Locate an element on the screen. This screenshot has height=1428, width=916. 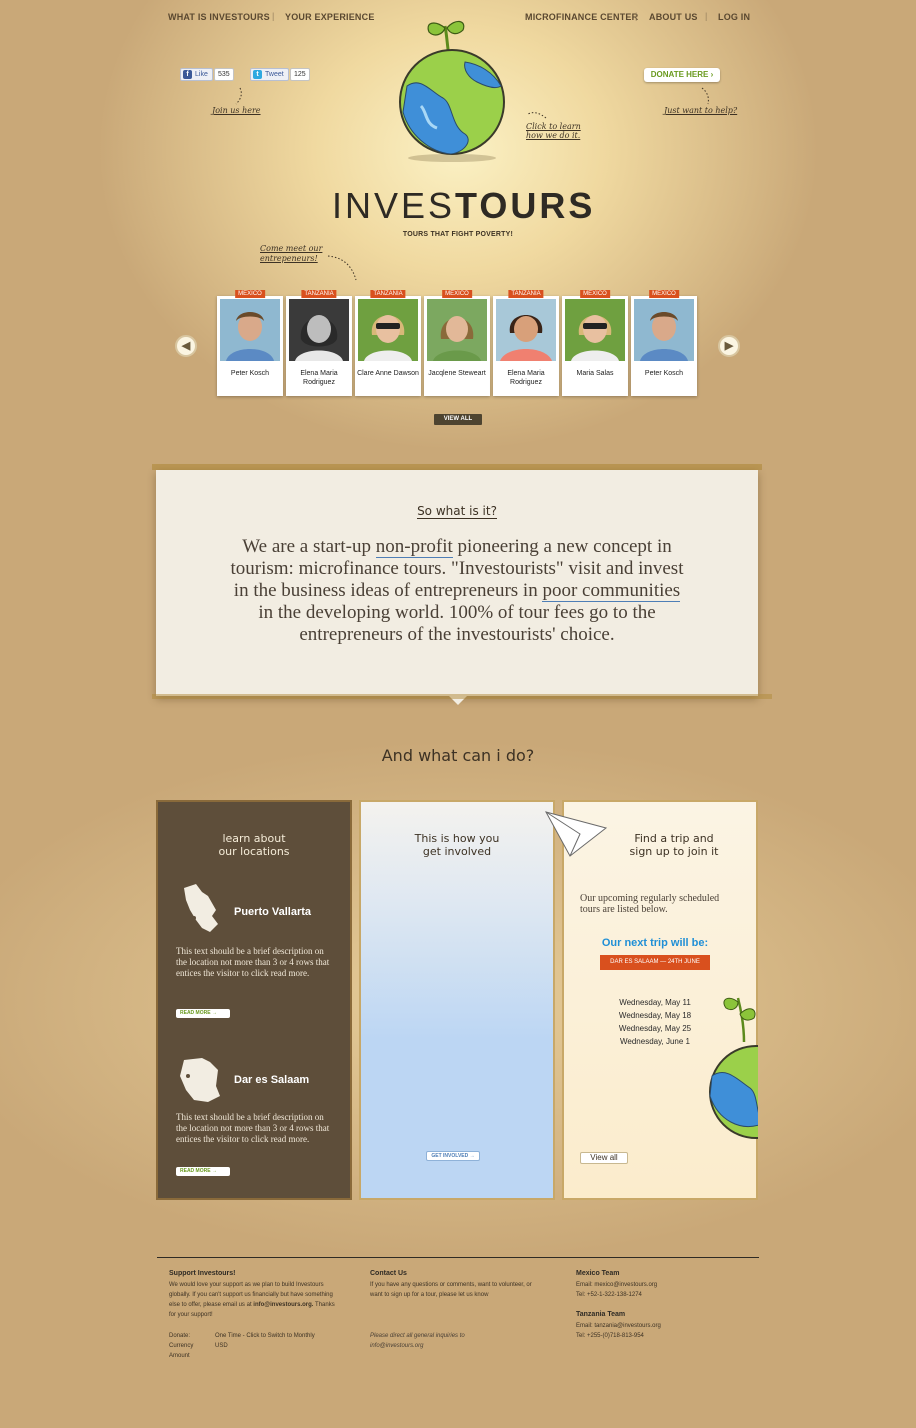
carousel-prev-button: ◀ is located at coordinates (186, 346).